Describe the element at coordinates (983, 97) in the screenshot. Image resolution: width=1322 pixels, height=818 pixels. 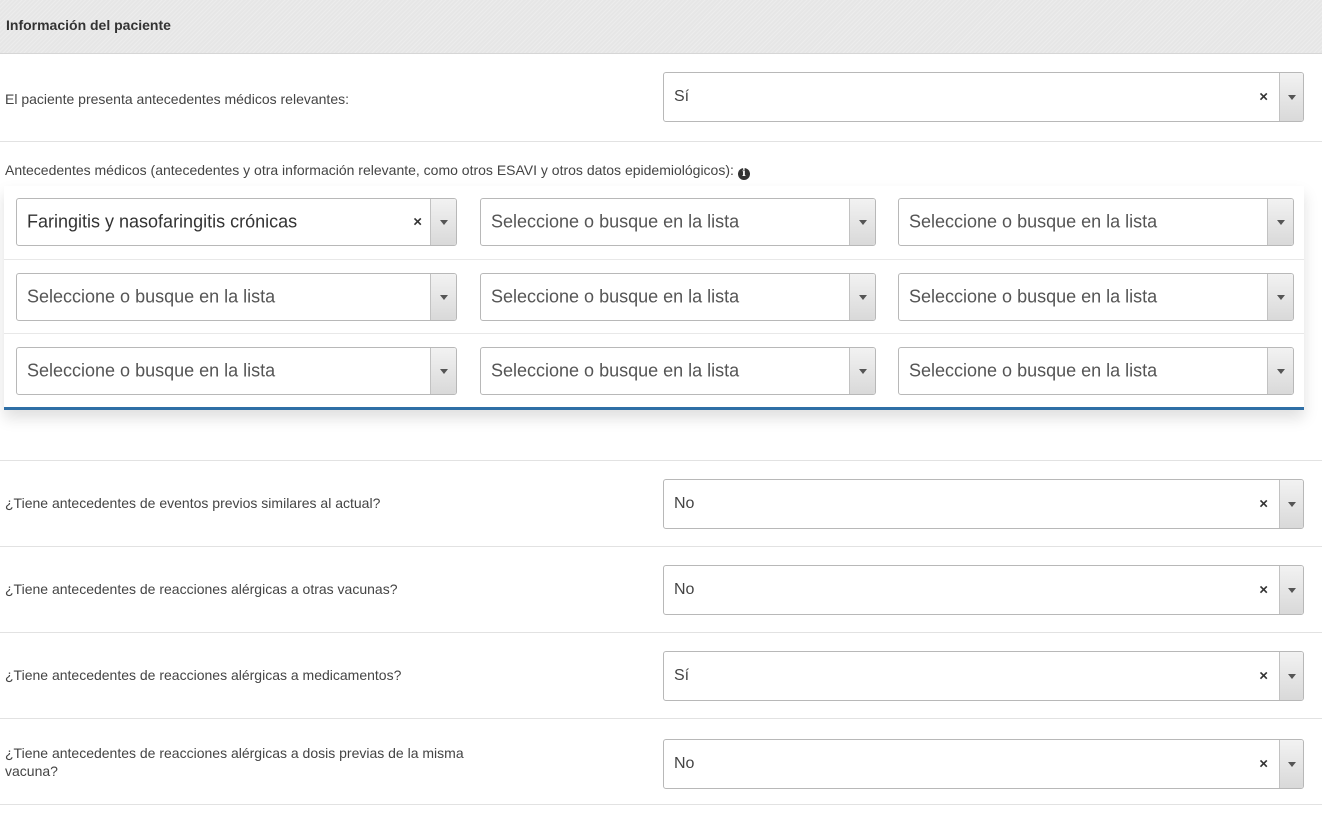
I see `medical-history-select: Sí ×` at that location.